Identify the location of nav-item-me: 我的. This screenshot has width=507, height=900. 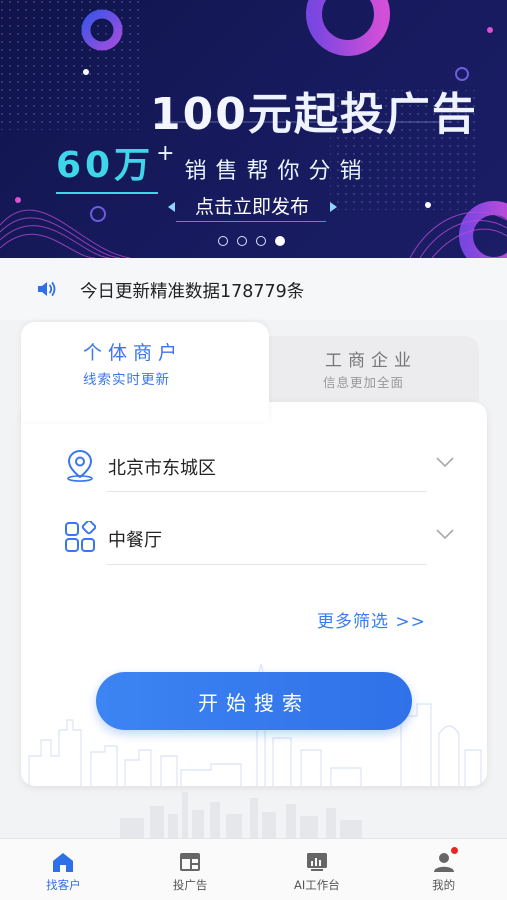
(443, 869).